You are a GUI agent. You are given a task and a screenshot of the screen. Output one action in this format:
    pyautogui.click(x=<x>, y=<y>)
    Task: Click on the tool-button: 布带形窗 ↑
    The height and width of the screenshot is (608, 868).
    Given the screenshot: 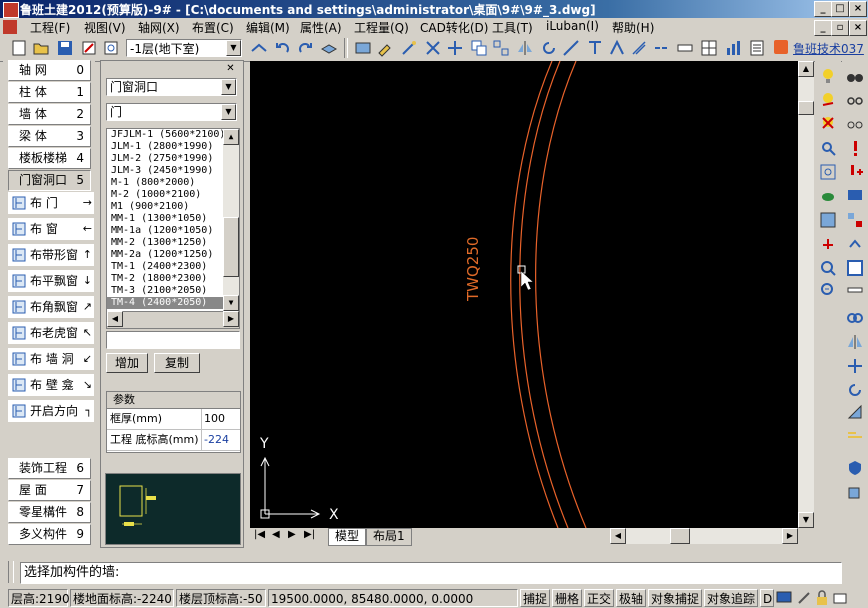 What is the action you would take?
    pyautogui.click(x=51, y=255)
    